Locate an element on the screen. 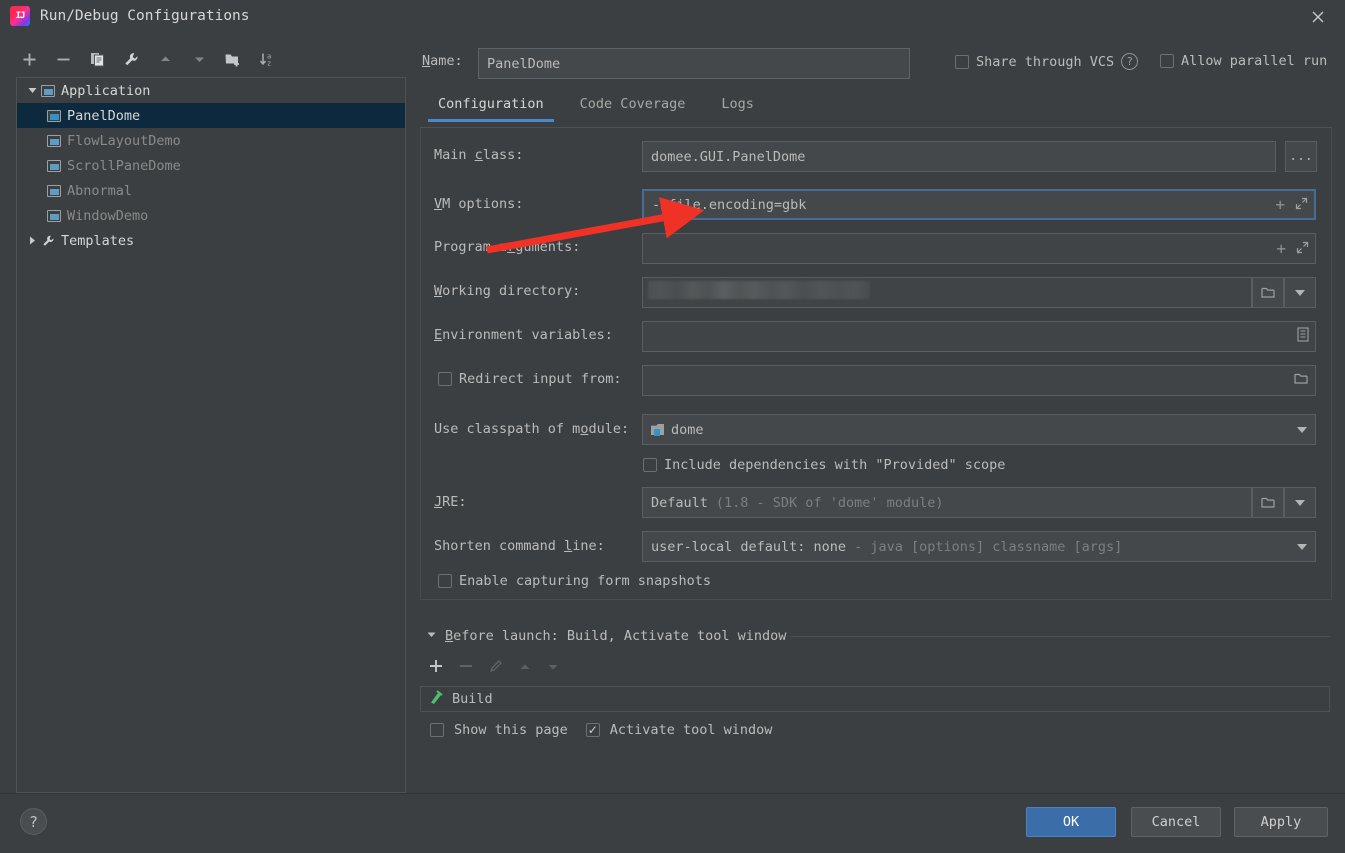  move-task-down-button is located at coordinates (553, 668).